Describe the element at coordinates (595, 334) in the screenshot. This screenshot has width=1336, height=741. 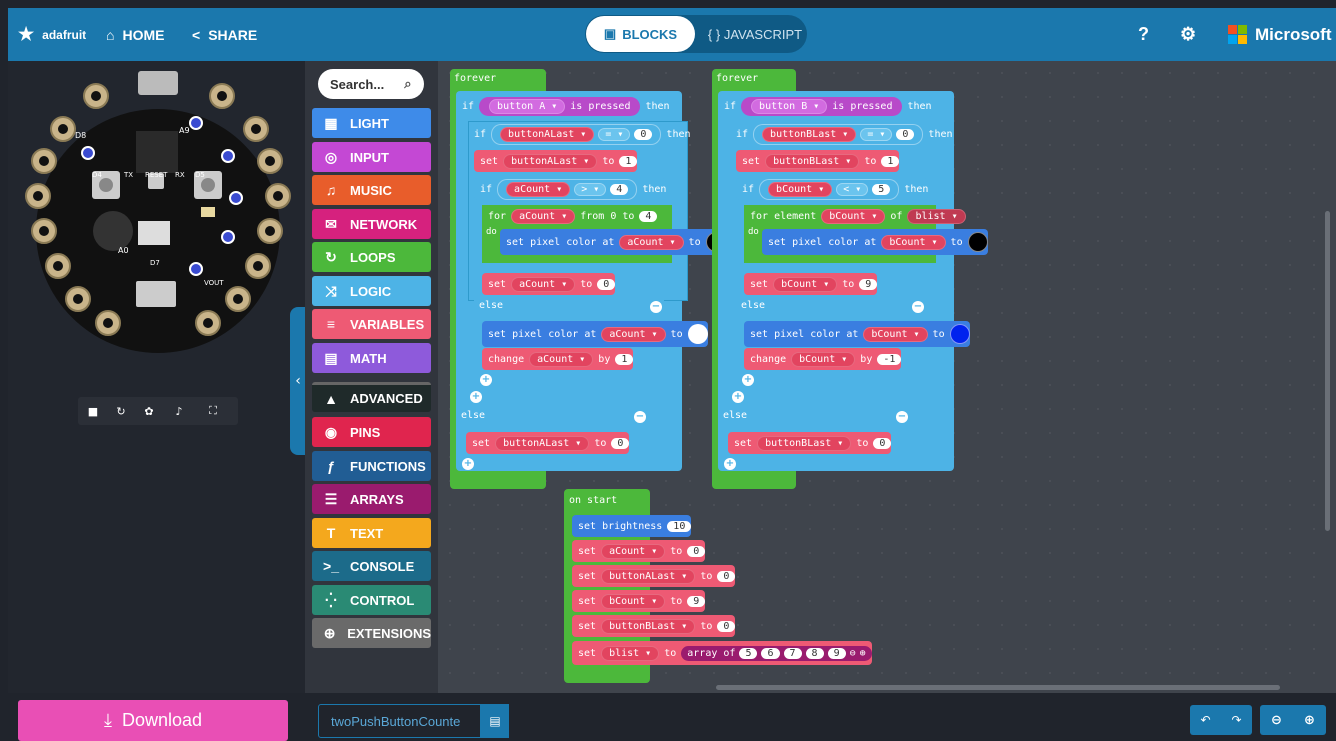
I see `set-pixel-color-block: set pixel color at aCount ▾ to` at that location.